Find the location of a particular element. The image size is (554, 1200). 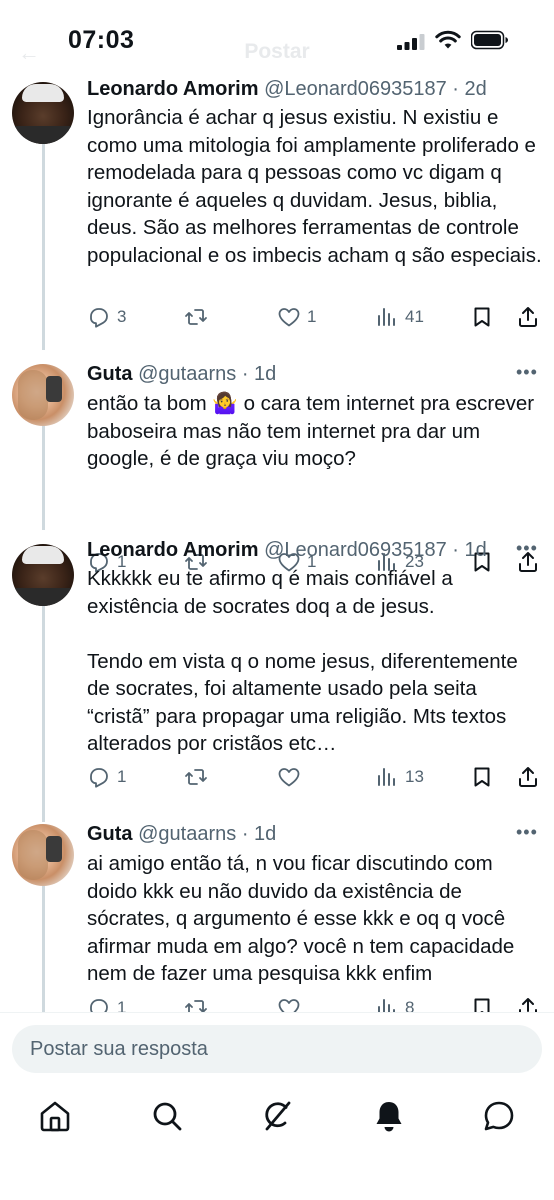

nav-grok is located at coordinates (277, 1116).